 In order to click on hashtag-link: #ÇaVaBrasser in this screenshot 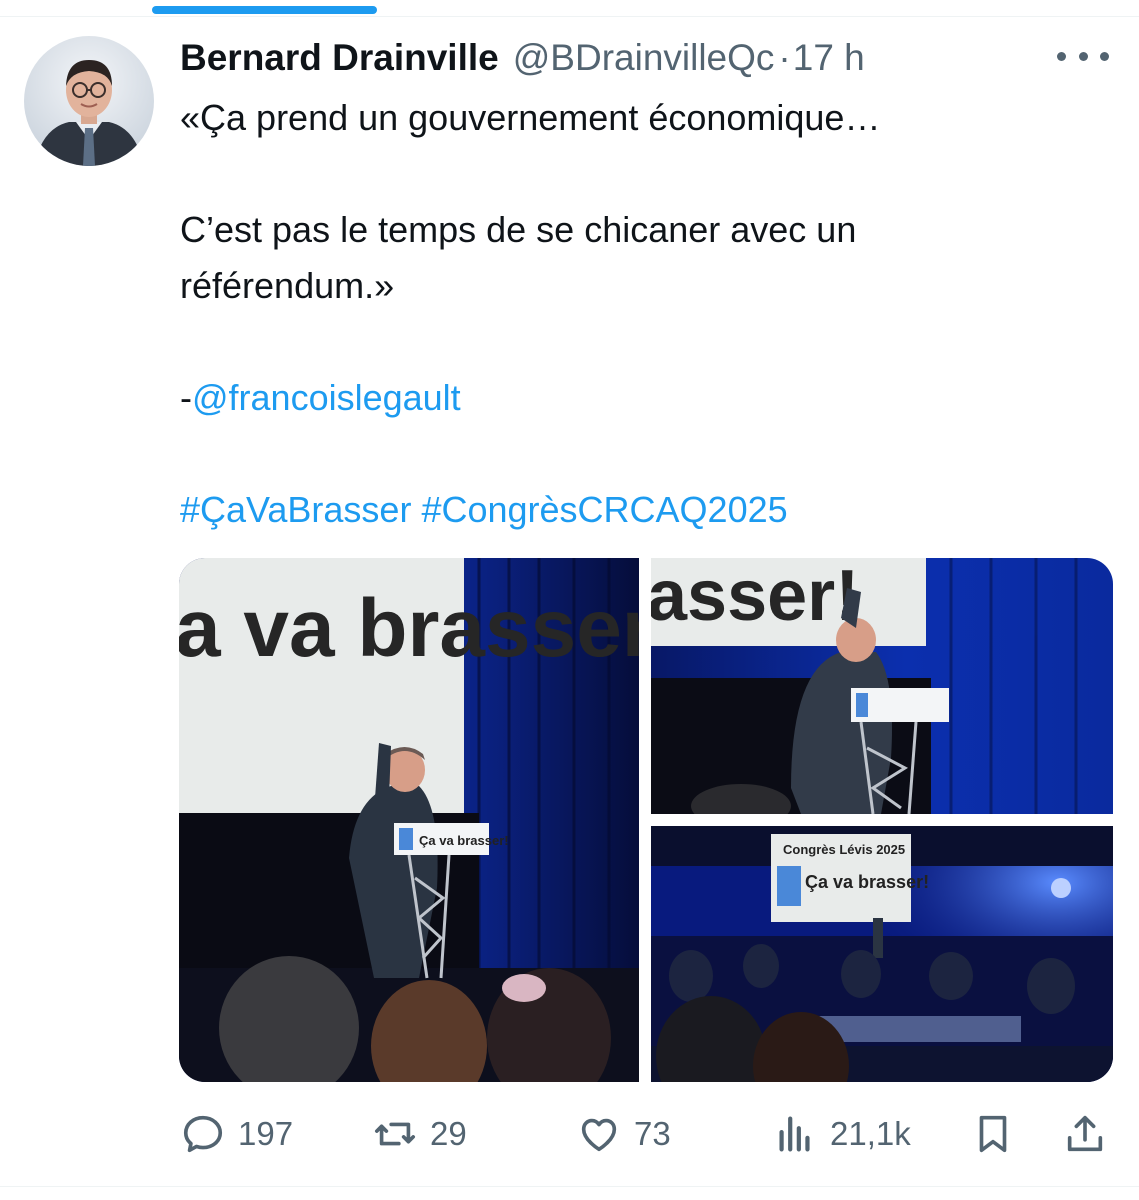, I will do `click(295, 509)`.